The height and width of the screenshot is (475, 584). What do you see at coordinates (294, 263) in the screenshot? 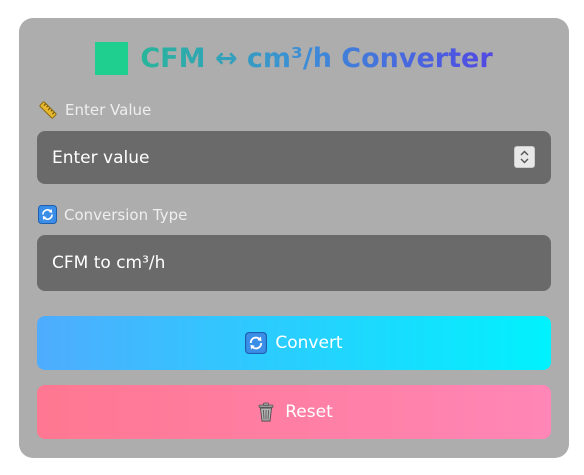
I see `conversion-type-select: CFM to cm³/h` at bounding box center [294, 263].